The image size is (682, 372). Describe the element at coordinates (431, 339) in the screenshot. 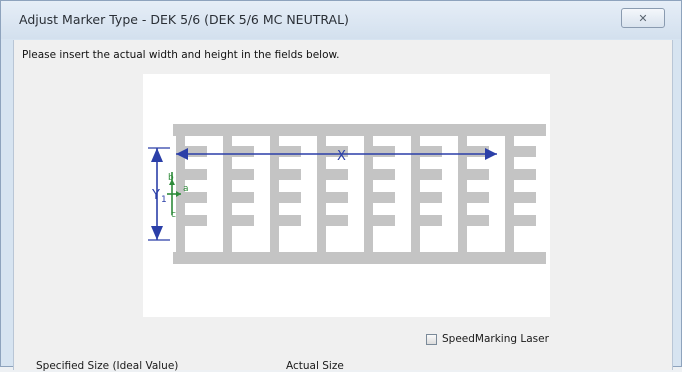

I see `speedmarking-checkbox` at that location.